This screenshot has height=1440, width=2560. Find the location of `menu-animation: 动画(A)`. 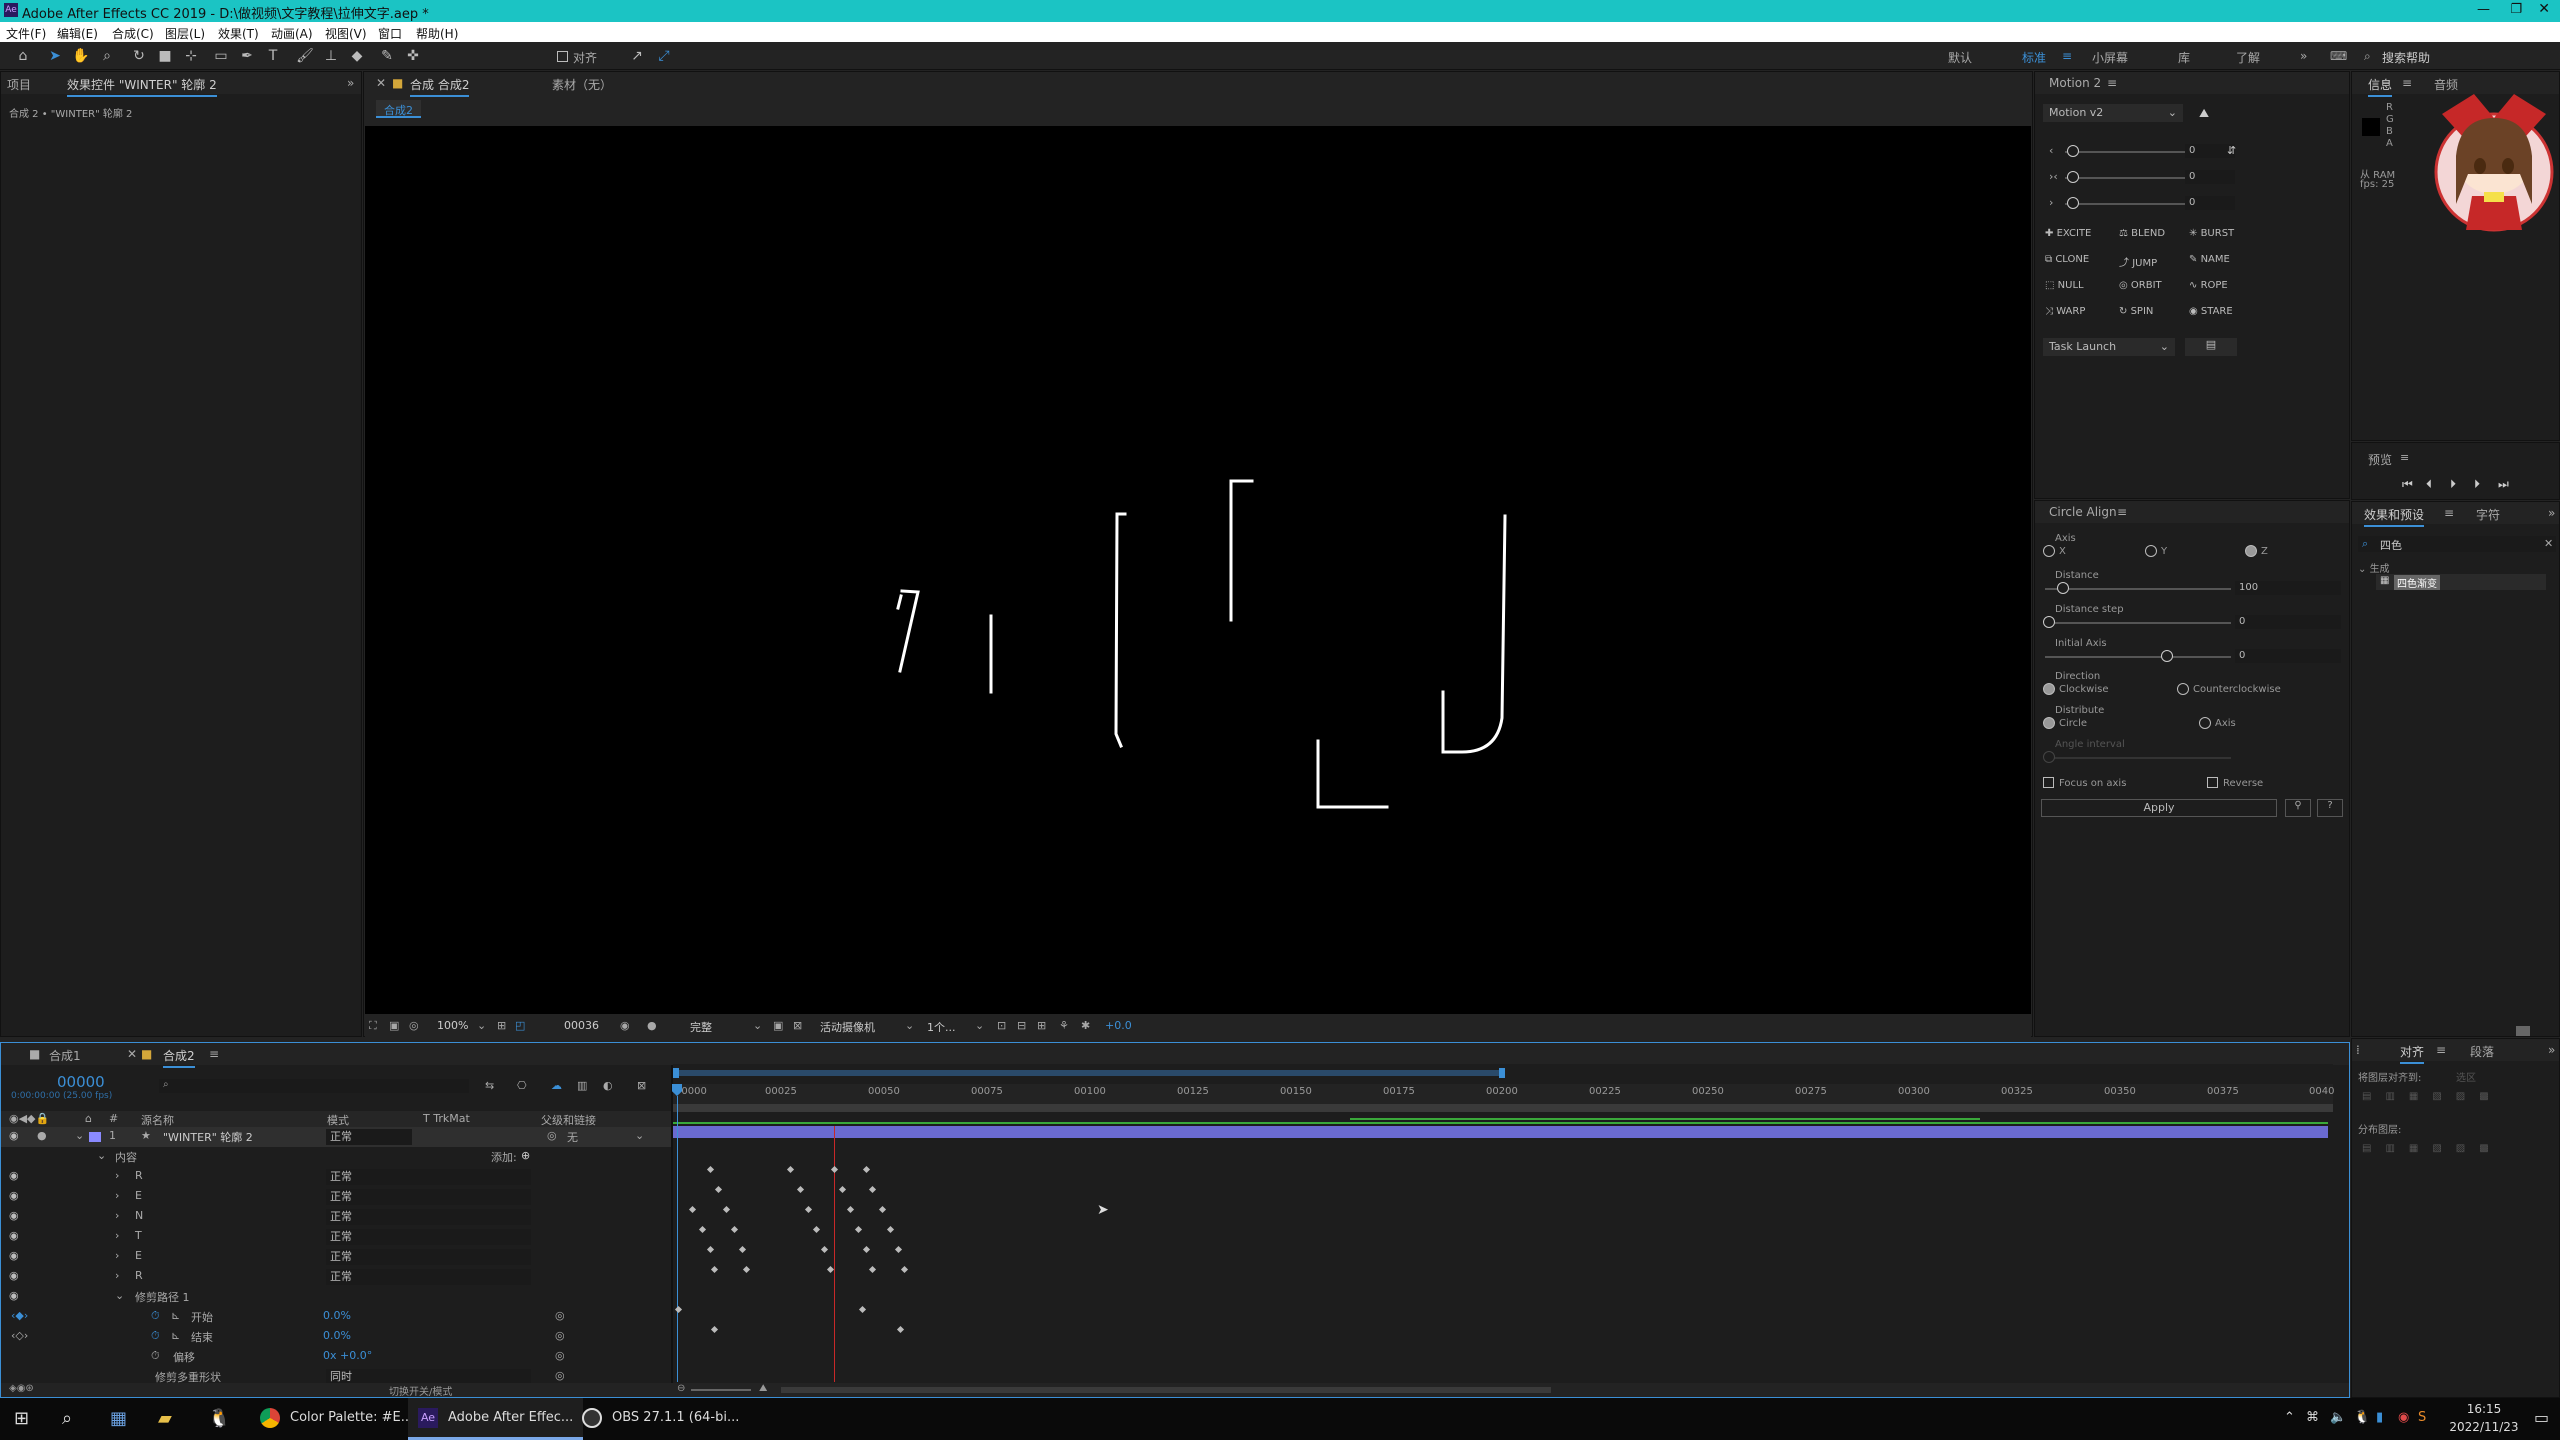

menu-animation: 动画(A) is located at coordinates (292, 33).